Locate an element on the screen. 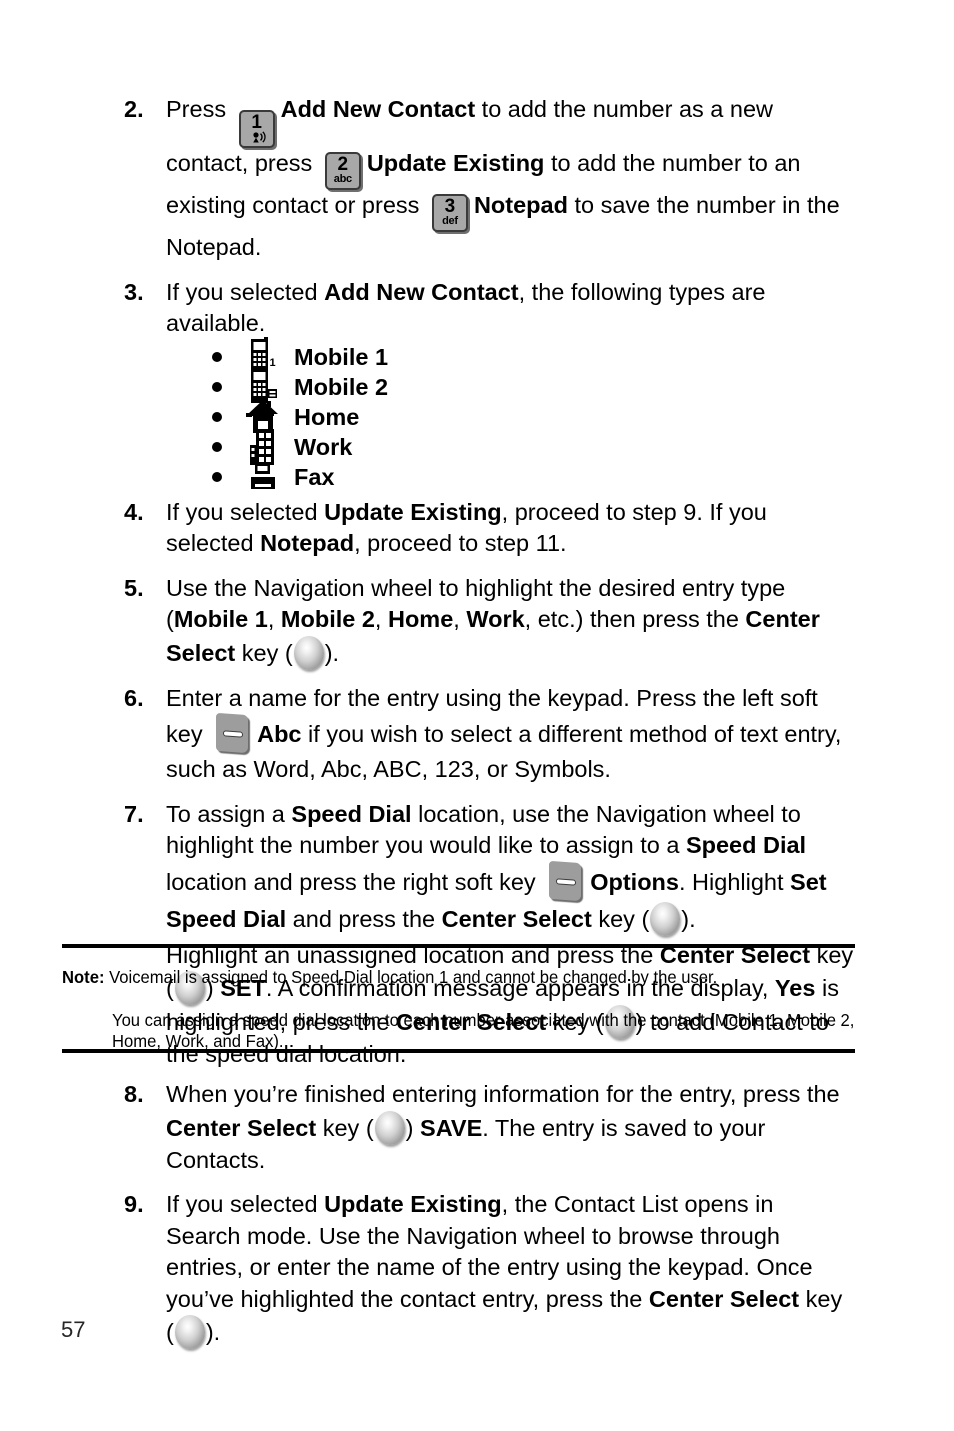 Image resolution: width=954 pixels, height=1431 pixels. step-9-text-a: If you selected is located at coordinates (245, 1204).